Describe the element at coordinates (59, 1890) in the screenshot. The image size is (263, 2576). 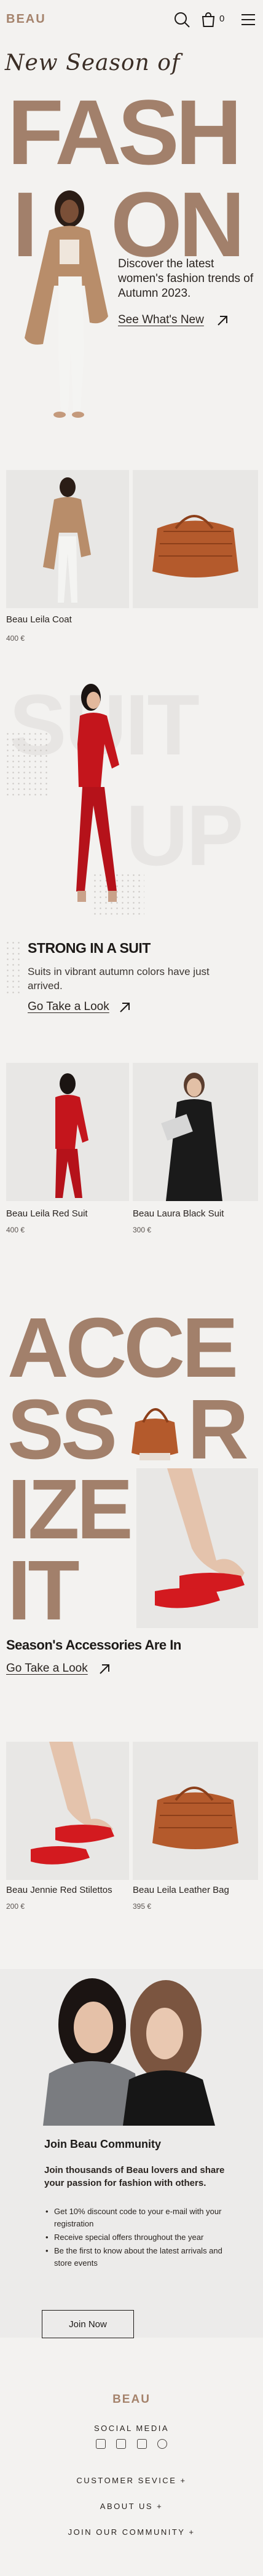
I see `product-name: Beau Jennie Red Stilettos` at that location.